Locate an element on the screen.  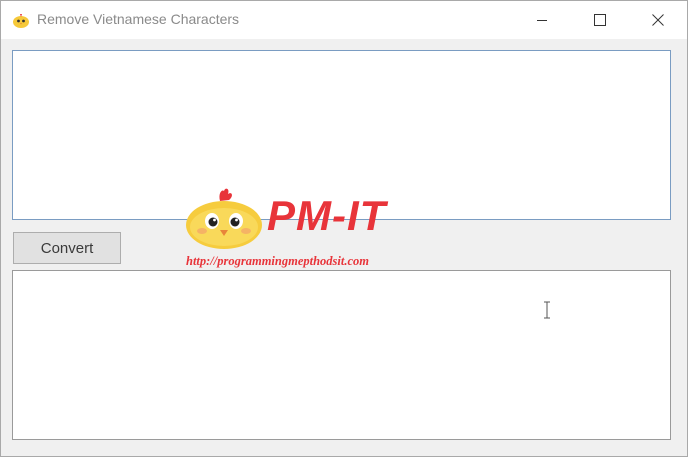
title-bar: Remove Vietnamese Characters is located at coordinates (344, 20).